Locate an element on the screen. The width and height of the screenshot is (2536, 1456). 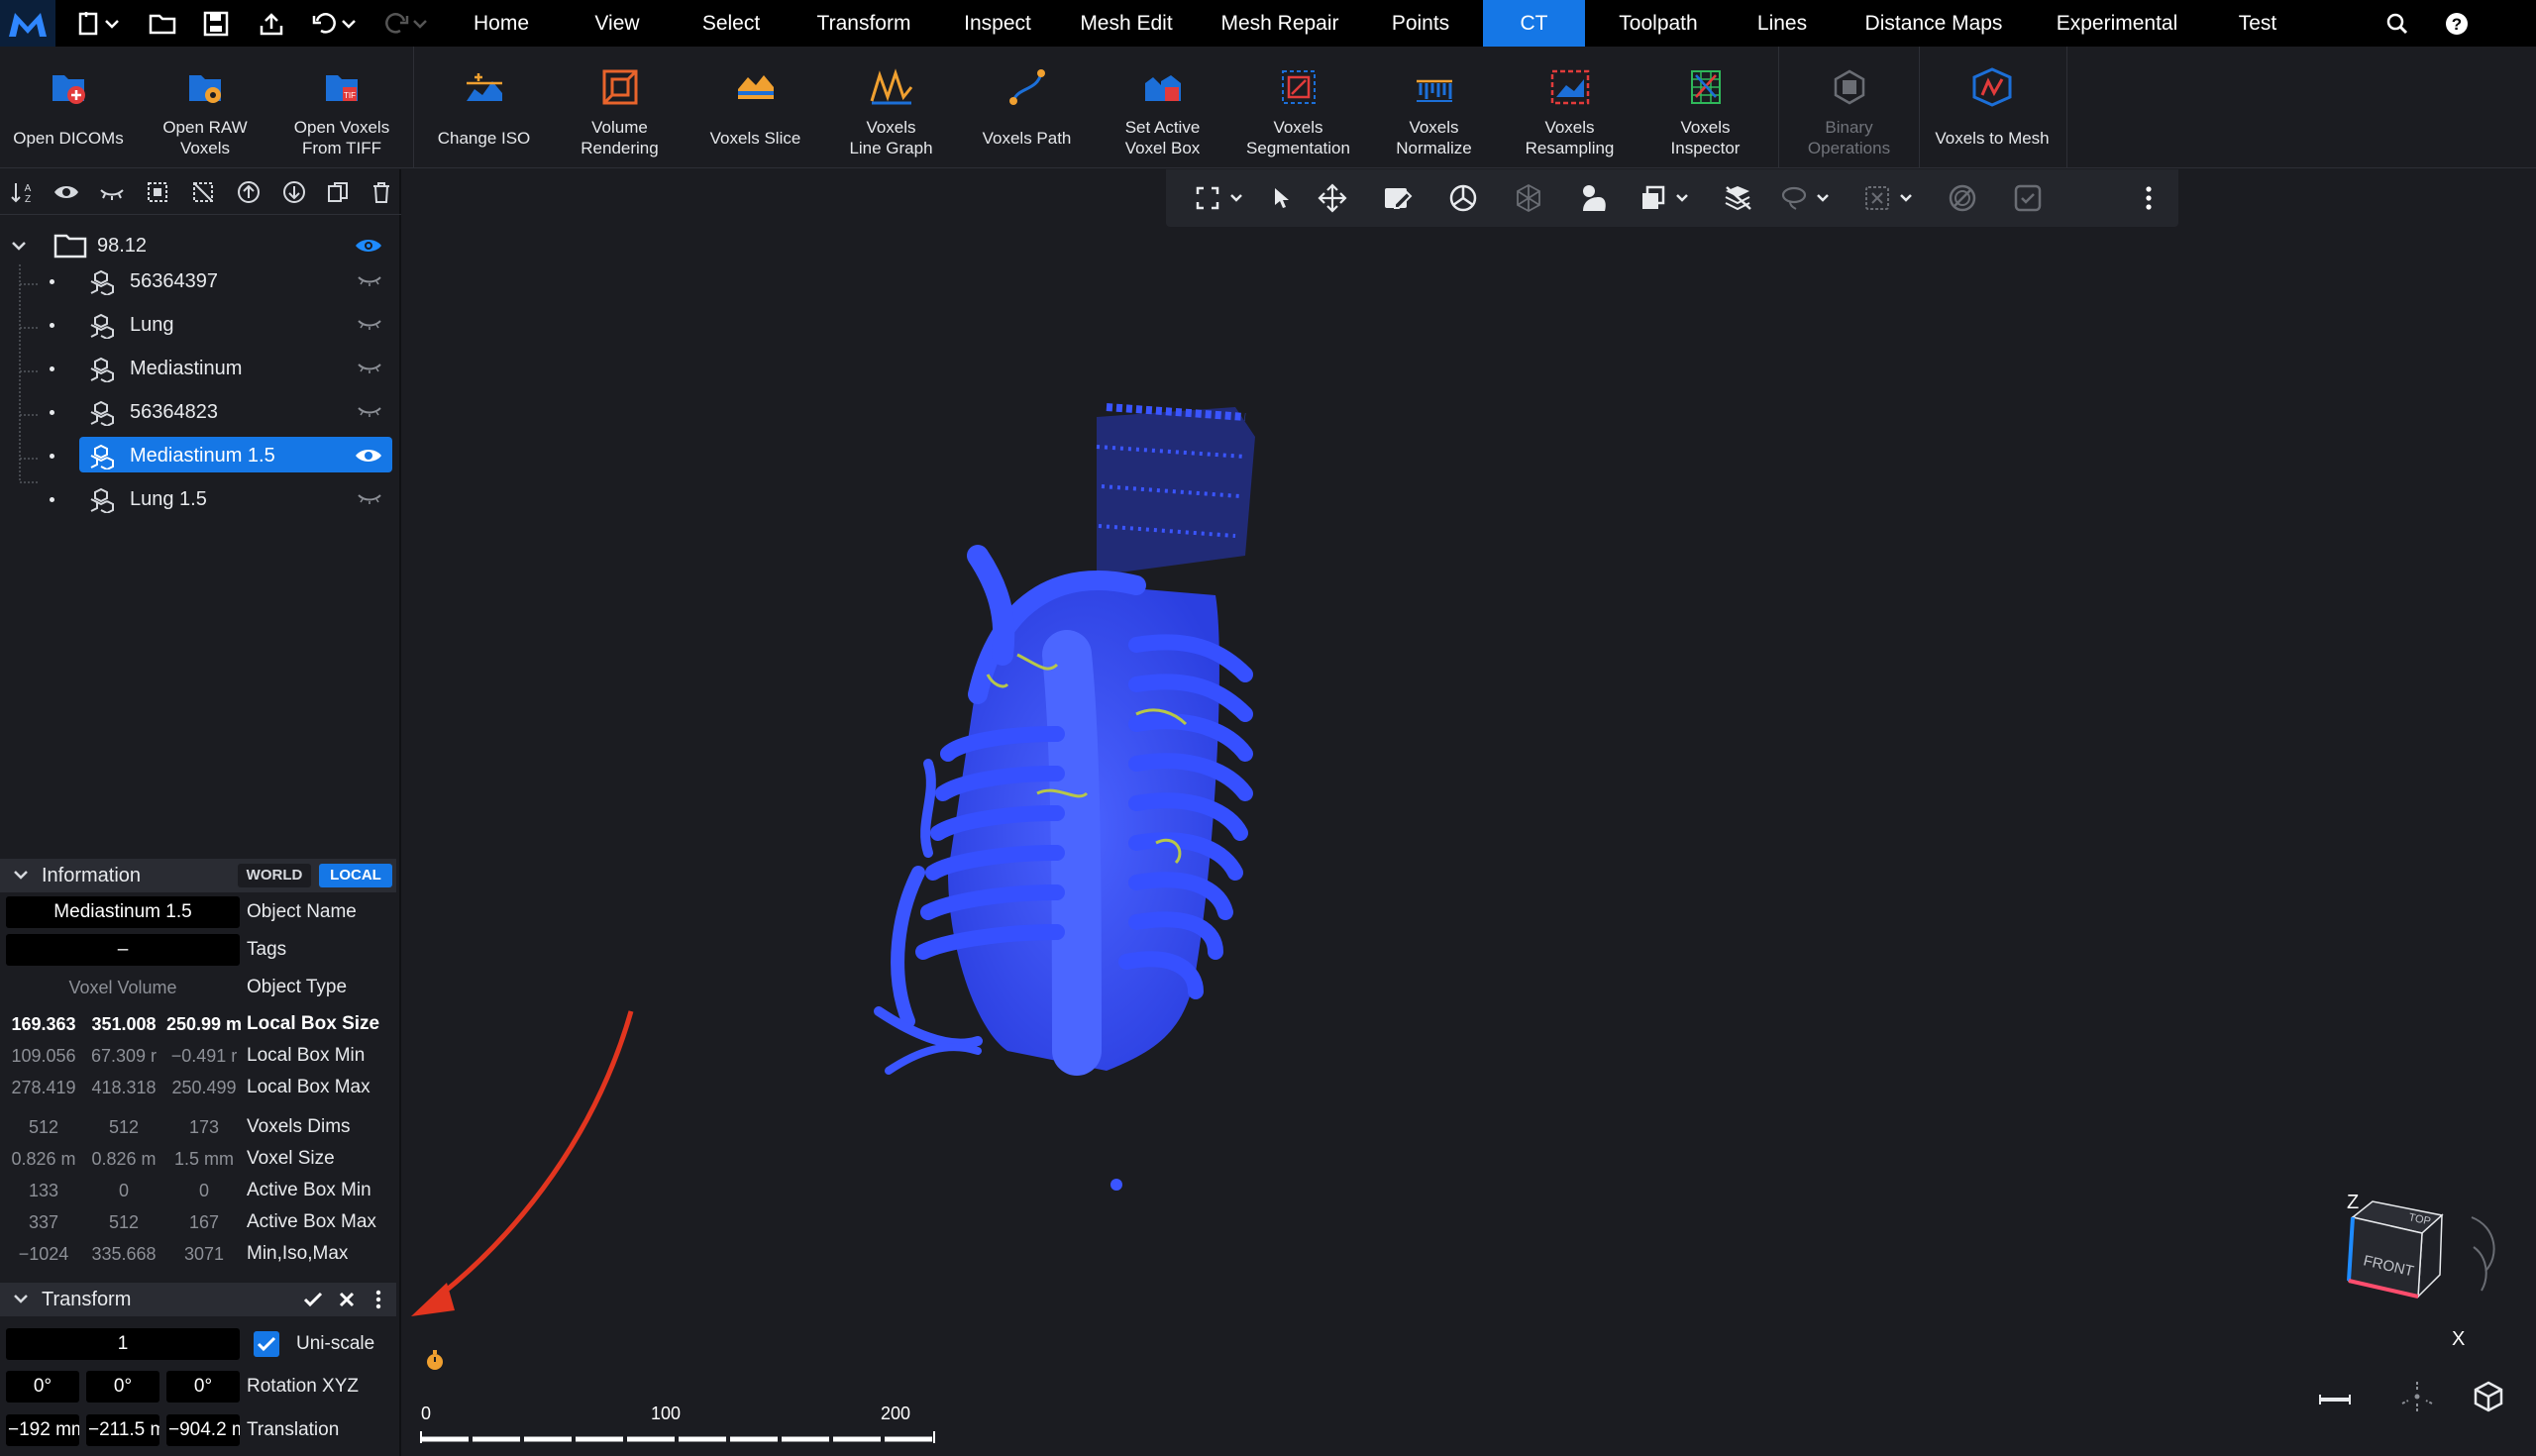
hide-all-icon is located at coordinates (112, 192).